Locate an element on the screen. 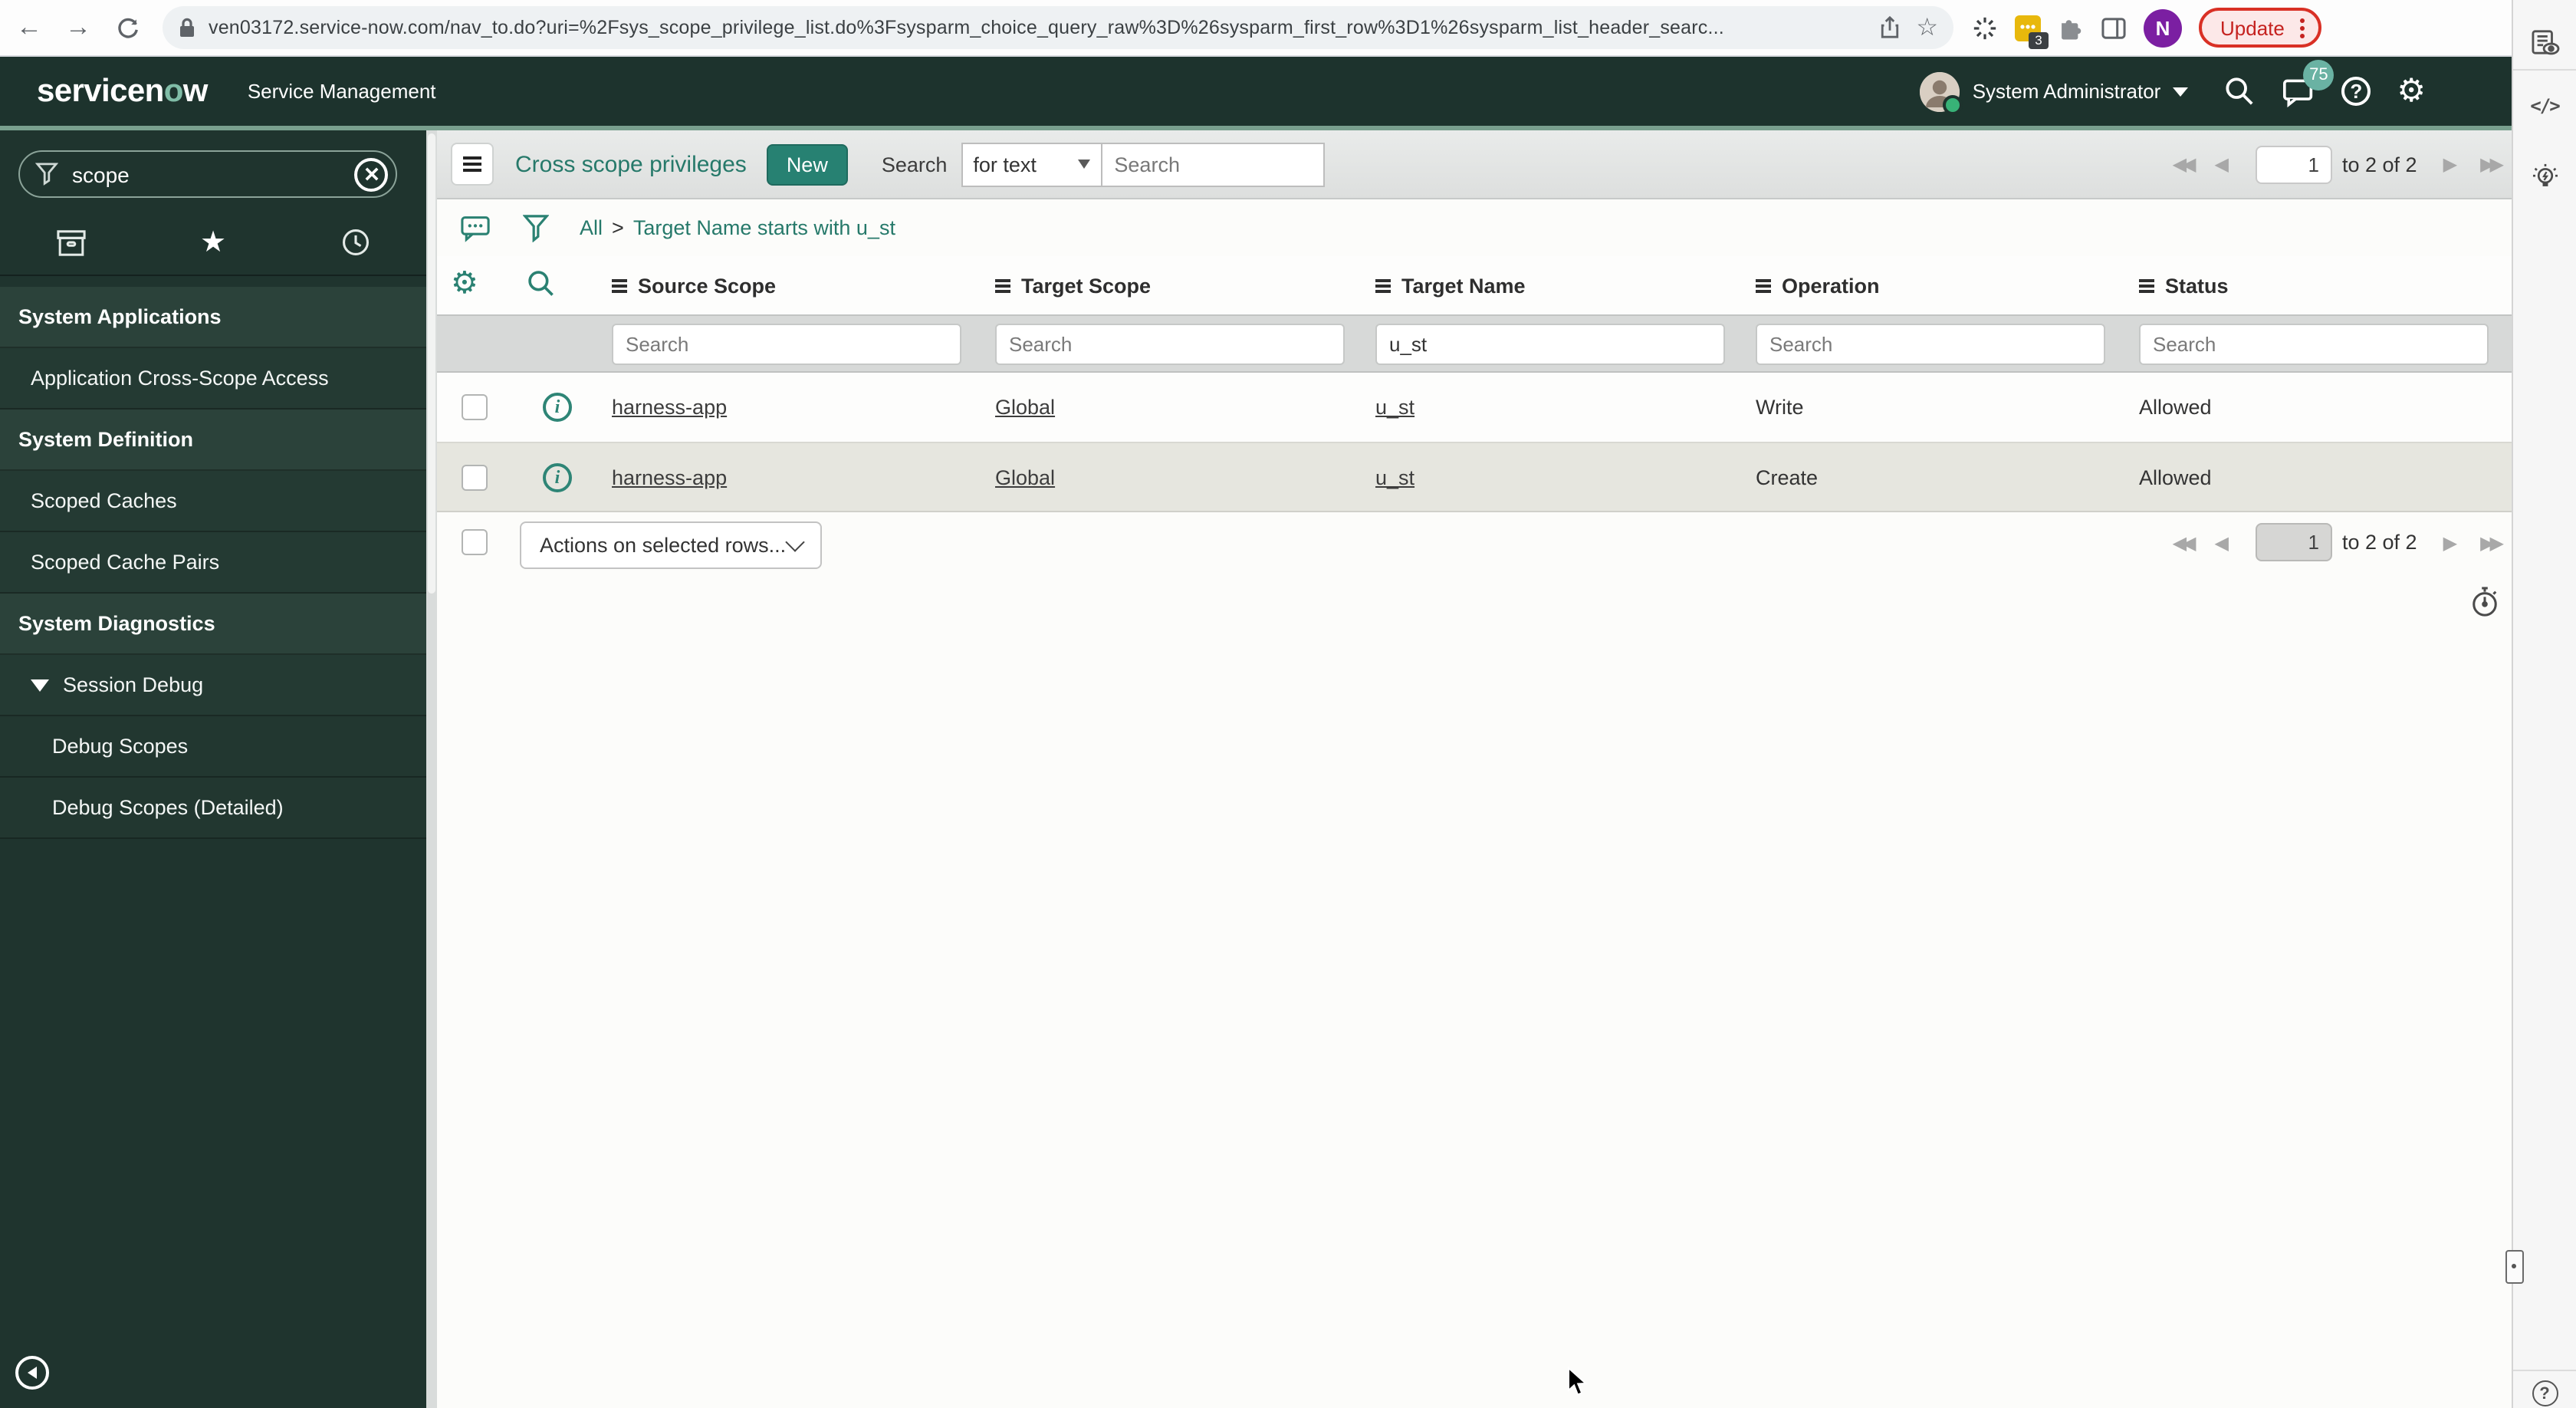  servicenow-logo: servicenow is located at coordinates (123, 91).